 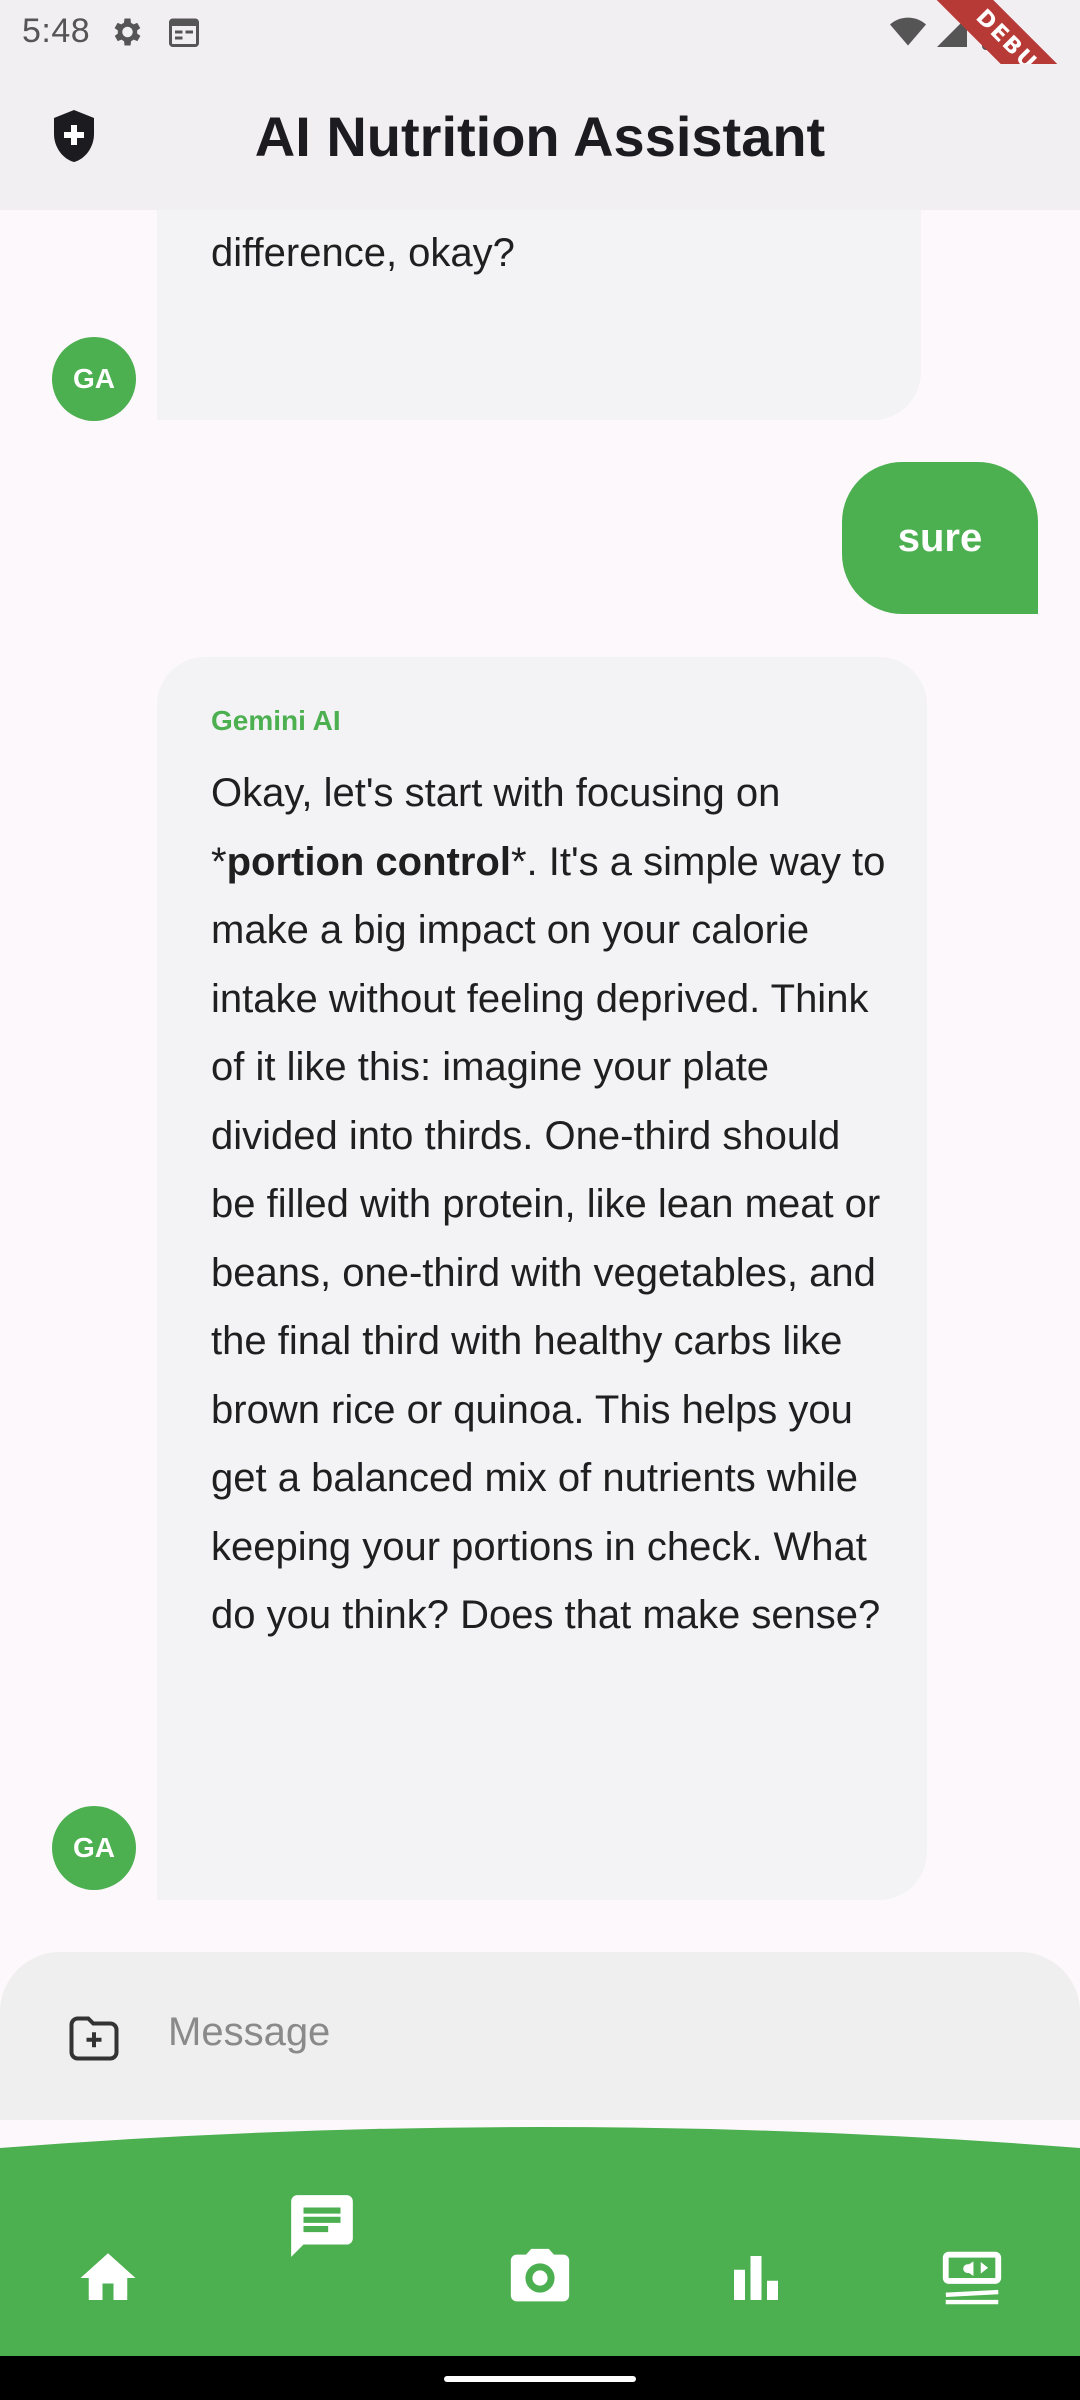 I want to click on message-composer, so click(x=540, y=2036).